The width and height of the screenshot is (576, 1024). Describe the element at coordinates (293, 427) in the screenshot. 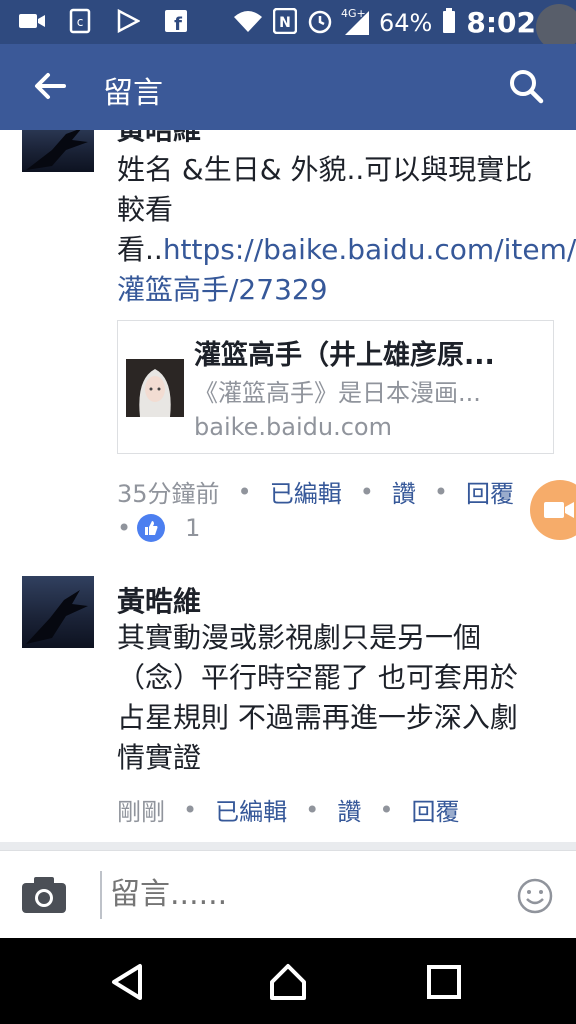

I see `preview-domain: baike.baidu.com` at that location.